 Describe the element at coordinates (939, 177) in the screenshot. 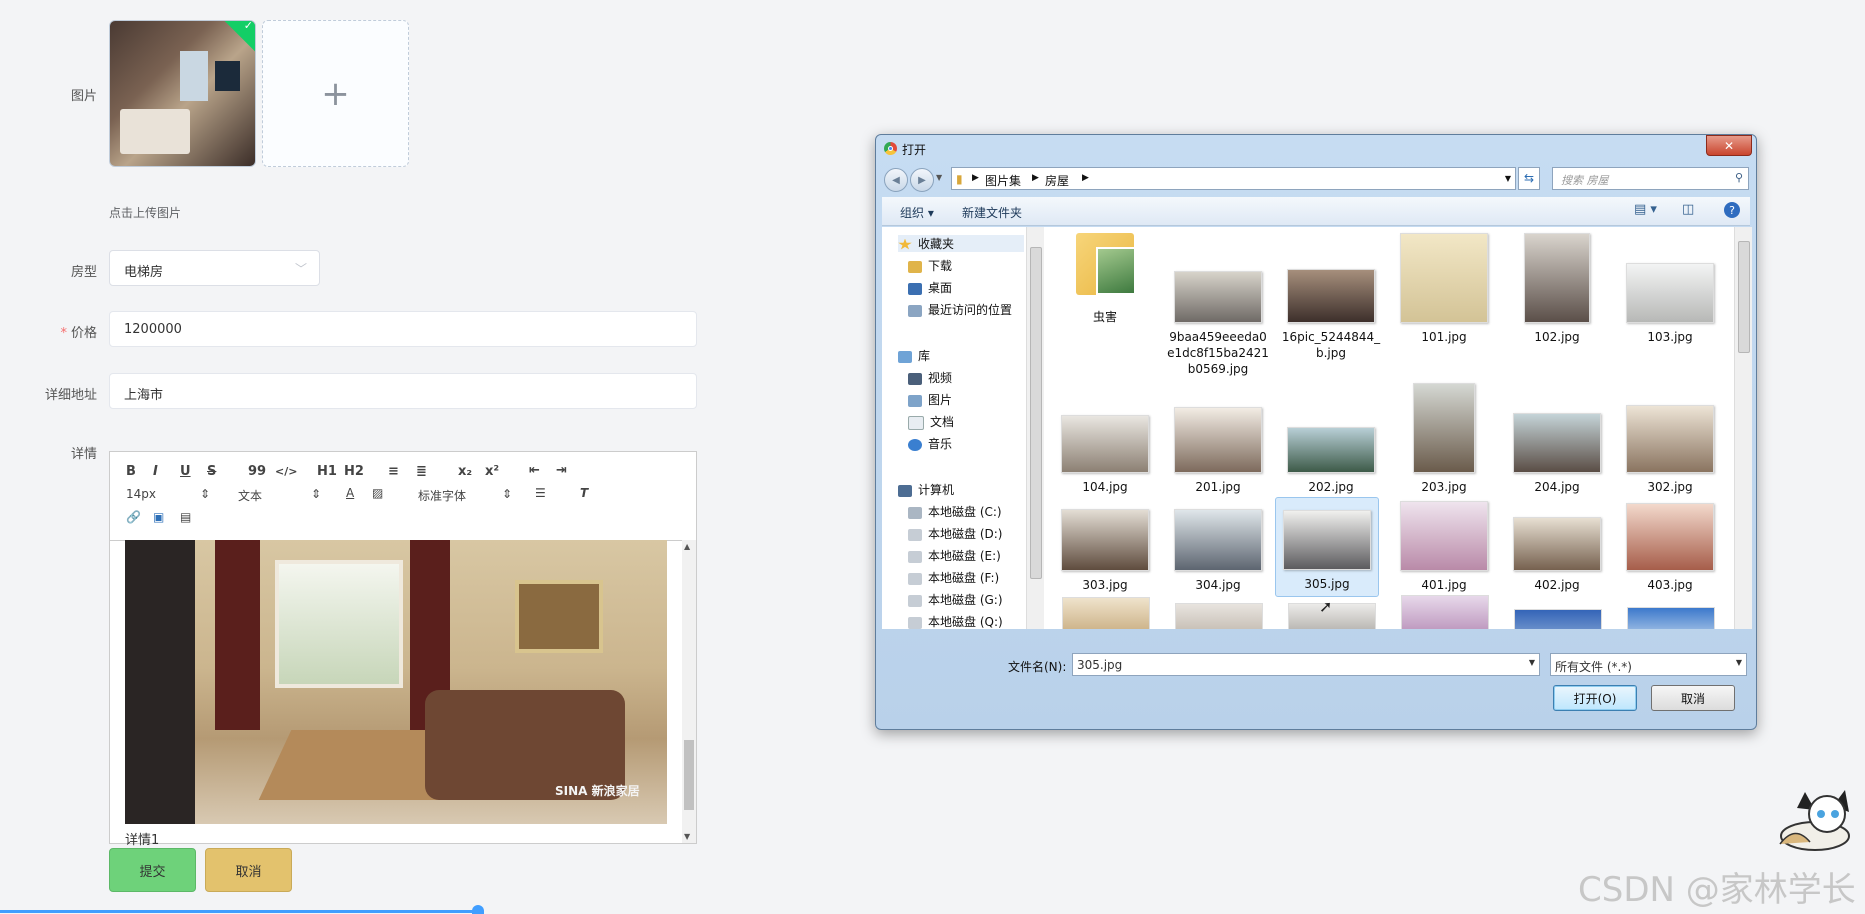

I see `history-dropdown-icon: ▼` at that location.